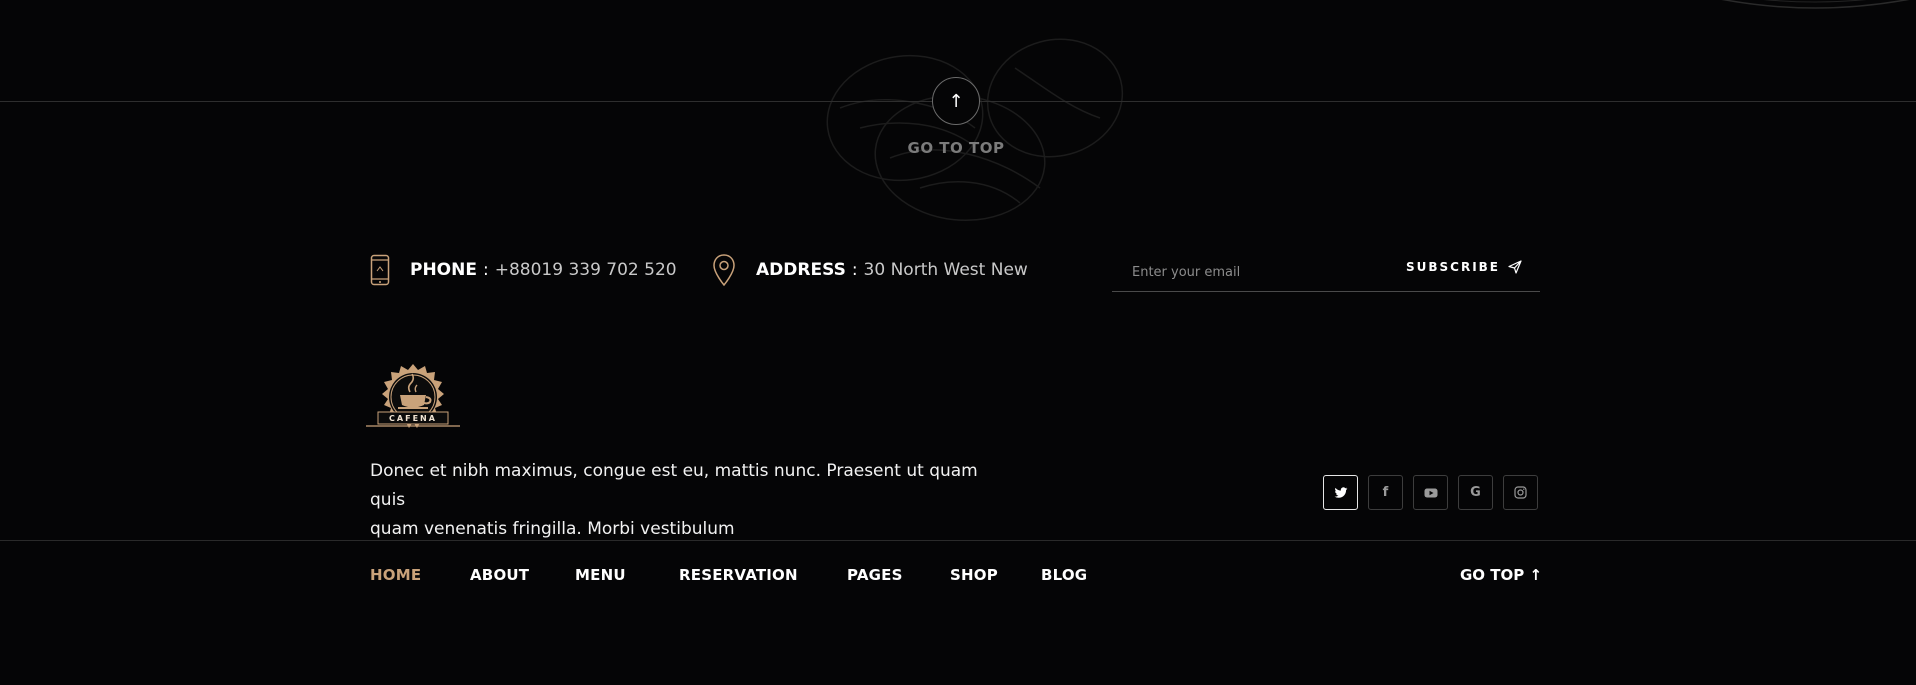  What do you see at coordinates (1515, 267) in the screenshot?
I see `paper-plane-icon` at bounding box center [1515, 267].